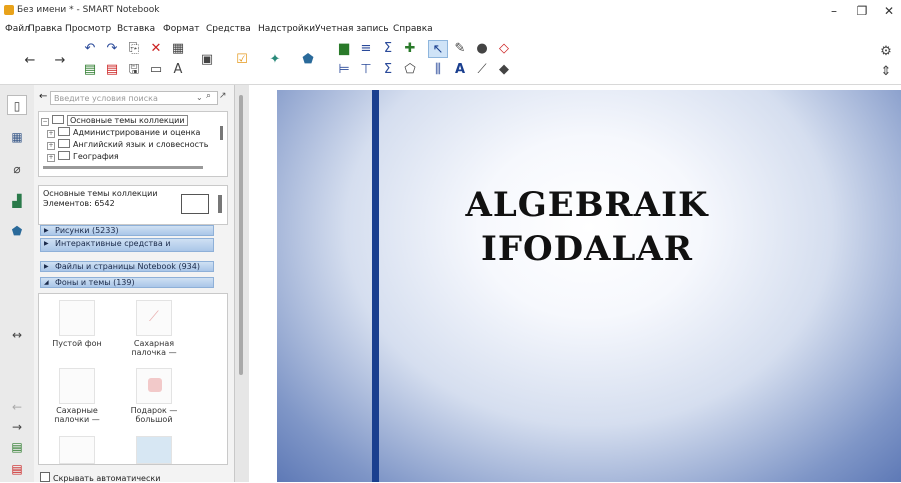 This screenshot has width=901, height=483. What do you see at coordinates (127, 266) in the screenshot?
I see `category-notebook-files: ▶ Файлы и страницы Notebook (934)` at bounding box center [127, 266].